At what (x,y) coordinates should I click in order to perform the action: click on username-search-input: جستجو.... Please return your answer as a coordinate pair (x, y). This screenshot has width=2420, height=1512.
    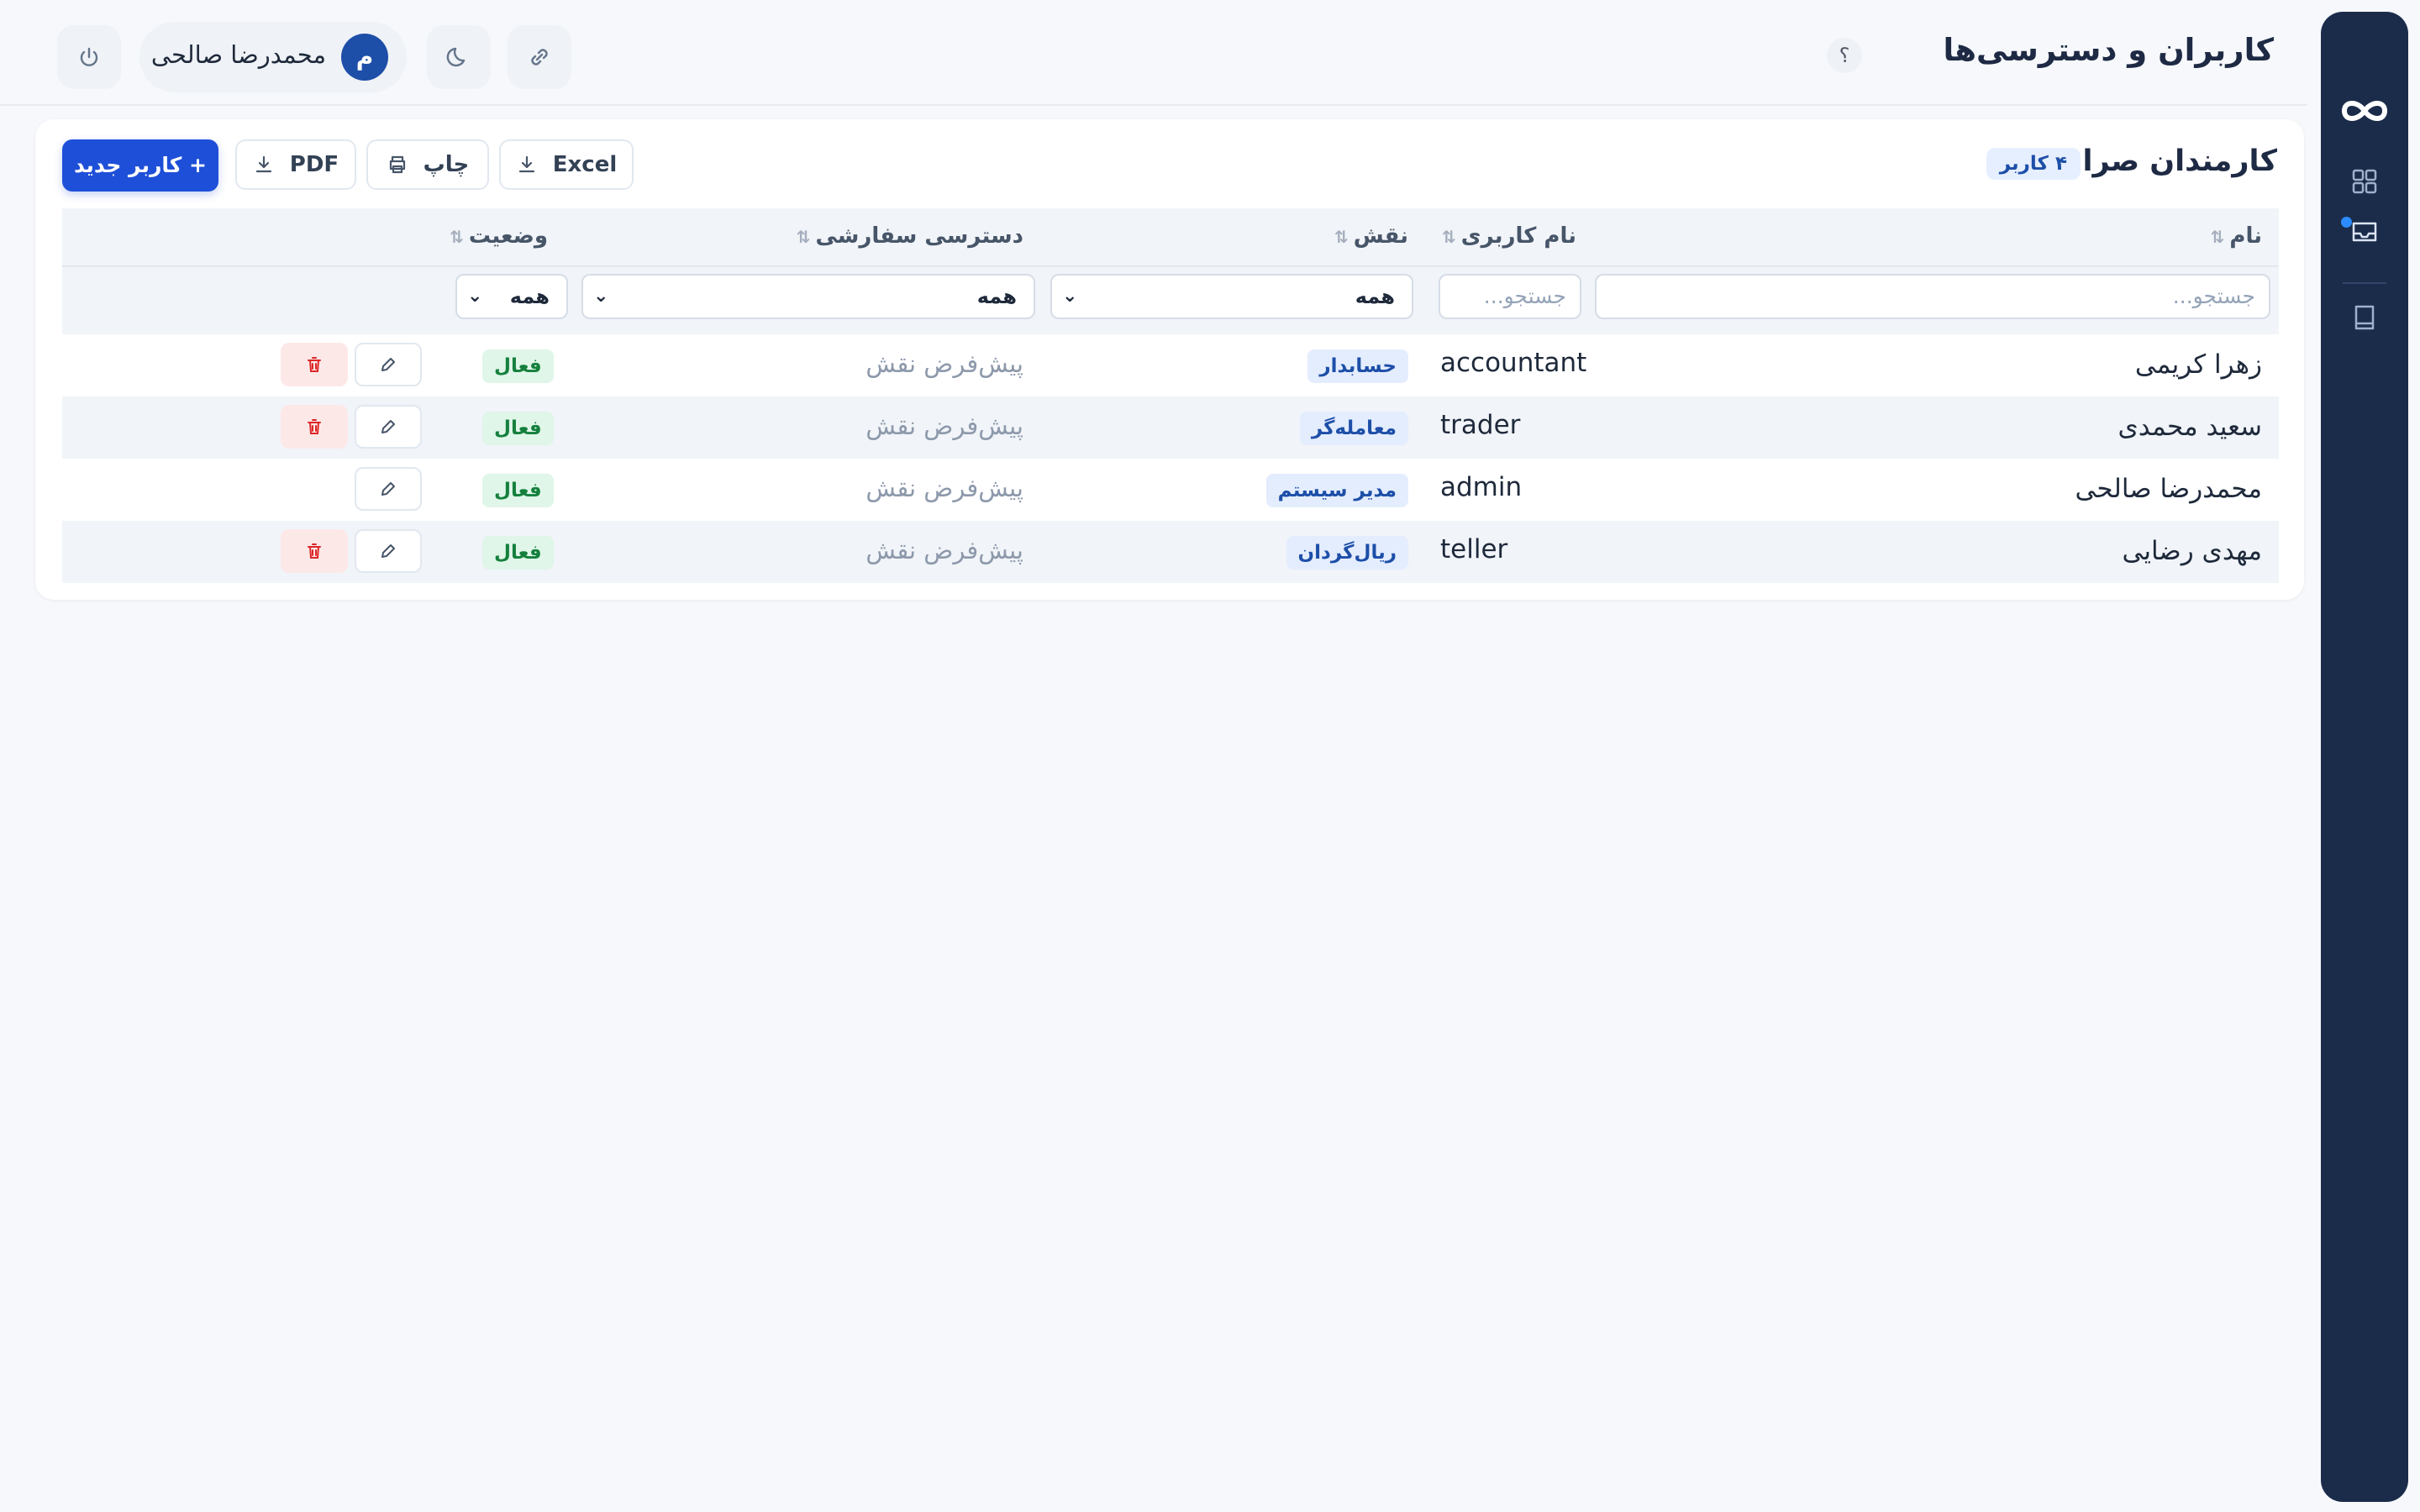
    Looking at the image, I should click on (1510, 296).